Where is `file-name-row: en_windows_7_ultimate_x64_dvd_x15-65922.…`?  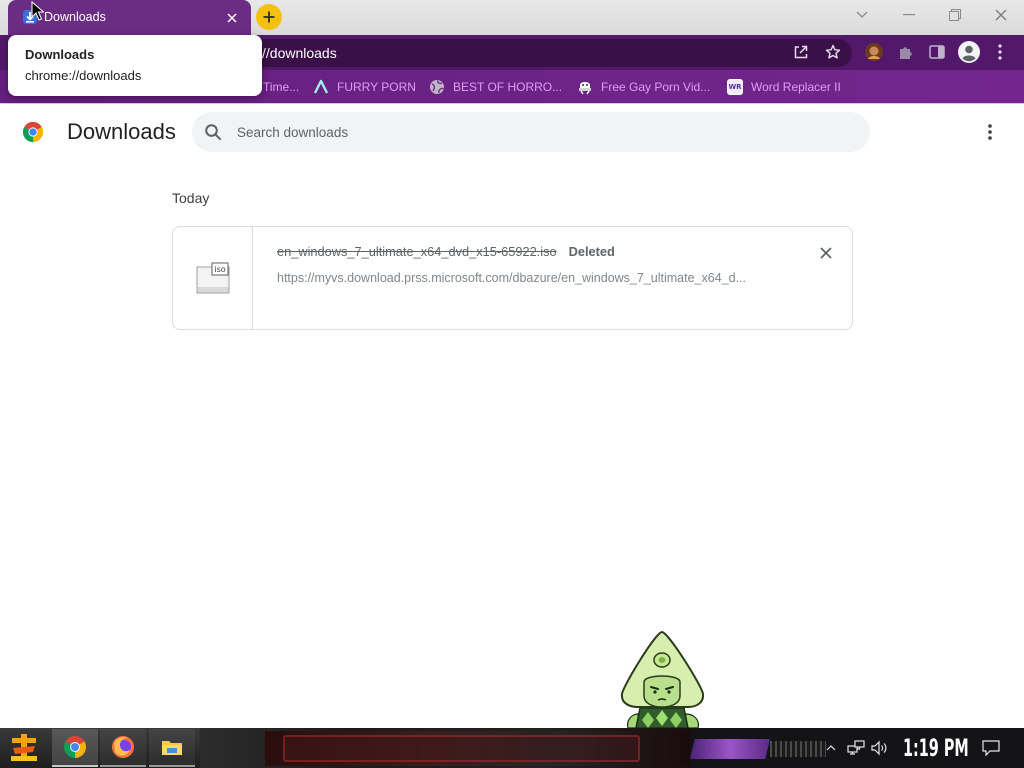
file-name-row: en_windows_7_ultimate_x64_dvd_x15-65922.… is located at coordinates (446, 251).